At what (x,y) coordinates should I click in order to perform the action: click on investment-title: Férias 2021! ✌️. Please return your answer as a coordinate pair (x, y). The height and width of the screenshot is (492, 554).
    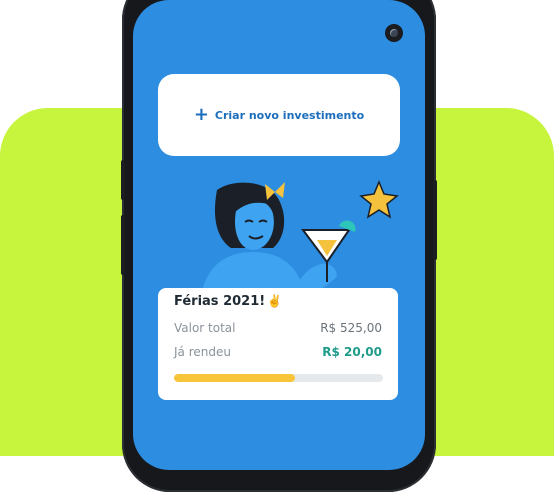
    Looking at the image, I should click on (228, 301).